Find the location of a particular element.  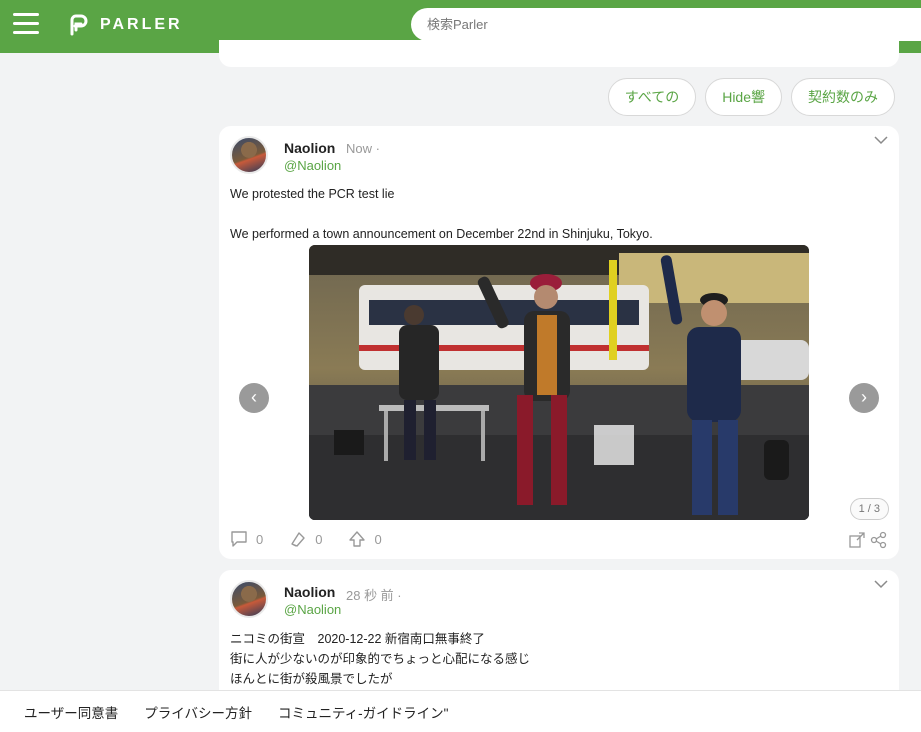

footer-link-privacy-policy: プライバシー方針 is located at coordinates (198, 712).